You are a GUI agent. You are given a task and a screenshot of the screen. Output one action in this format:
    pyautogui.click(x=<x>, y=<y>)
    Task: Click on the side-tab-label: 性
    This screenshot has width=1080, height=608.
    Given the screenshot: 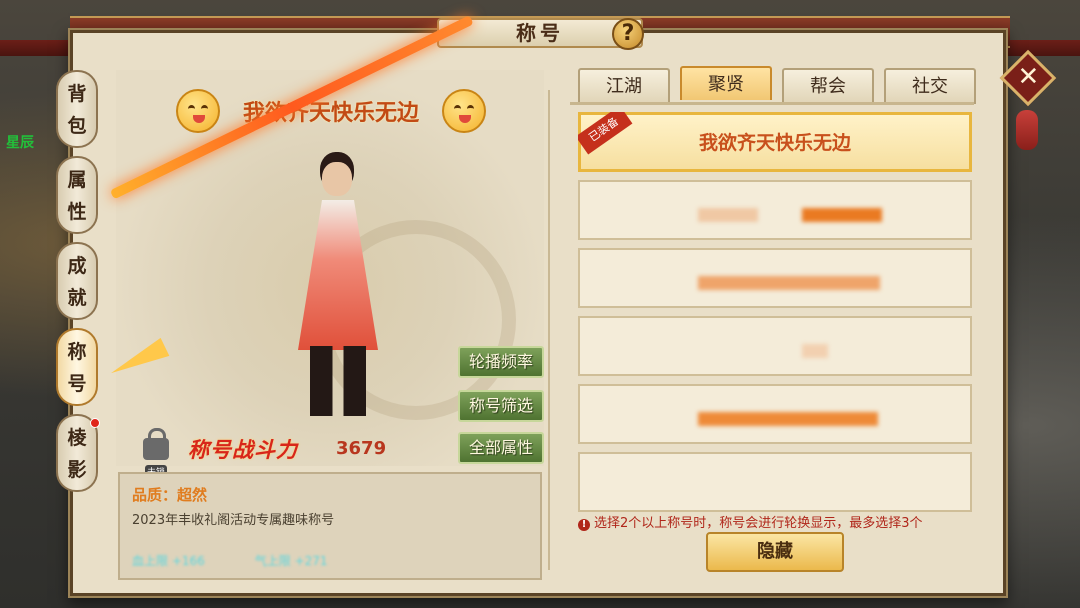 What is the action you would take?
    pyautogui.click(x=77, y=212)
    